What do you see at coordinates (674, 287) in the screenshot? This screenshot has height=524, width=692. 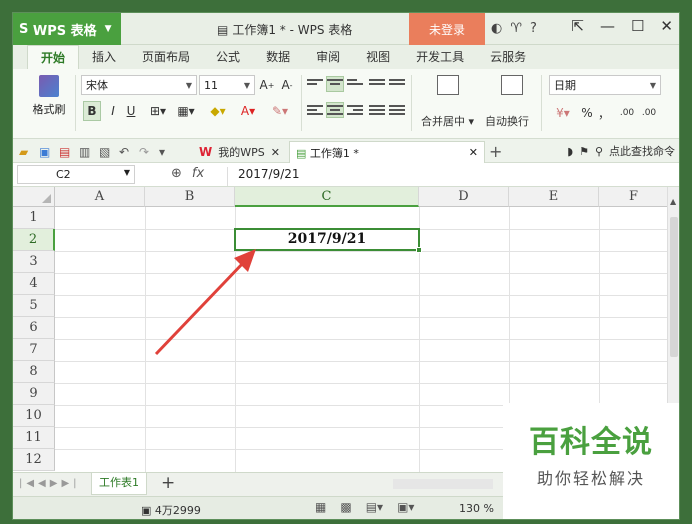 I see `scroll-thumb` at bounding box center [674, 287].